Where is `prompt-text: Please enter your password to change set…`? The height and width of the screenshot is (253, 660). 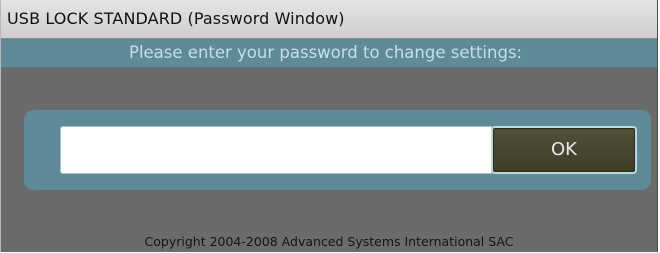 prompt-text: Please enter your password to change set… is located at coordinates (326, 52).